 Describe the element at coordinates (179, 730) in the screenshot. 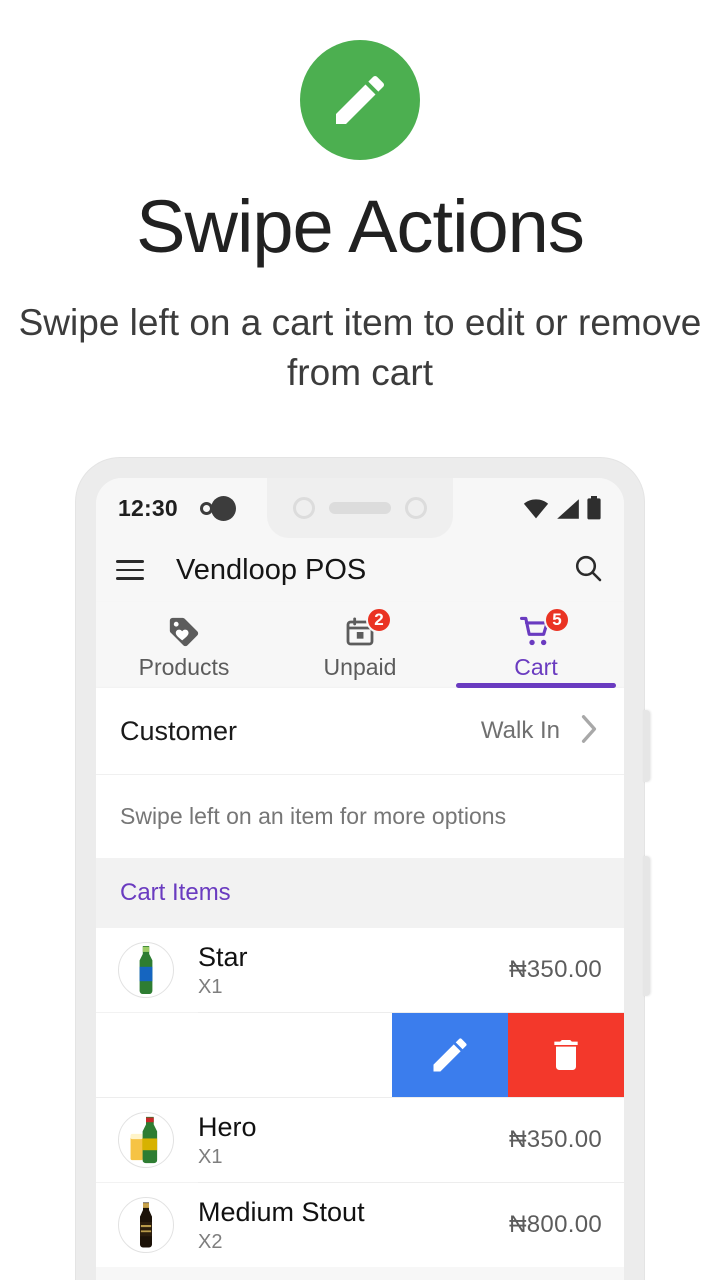

I see `customer-label: Customer` at that location.